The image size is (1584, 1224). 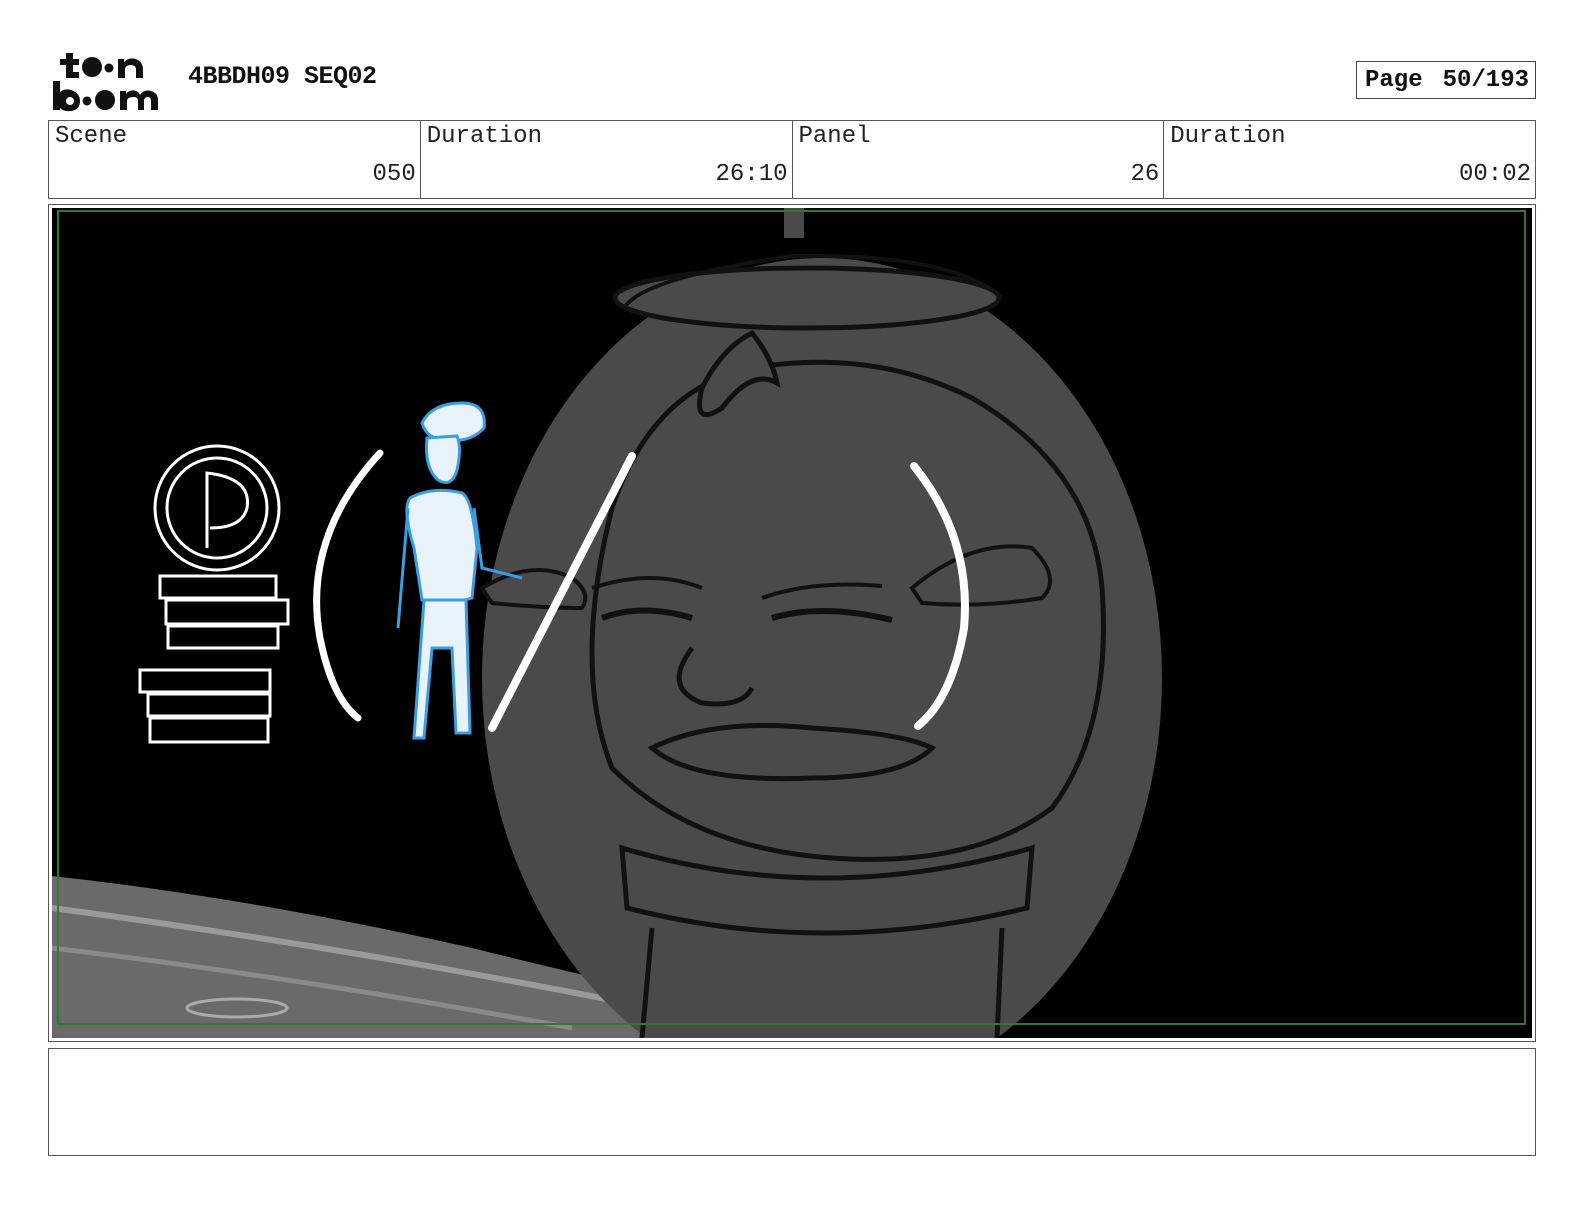 What do you see at coordinates (484, 136) in the screenshot?
I see `scene-duration-label: Duration` at bounding box center [484, 136].